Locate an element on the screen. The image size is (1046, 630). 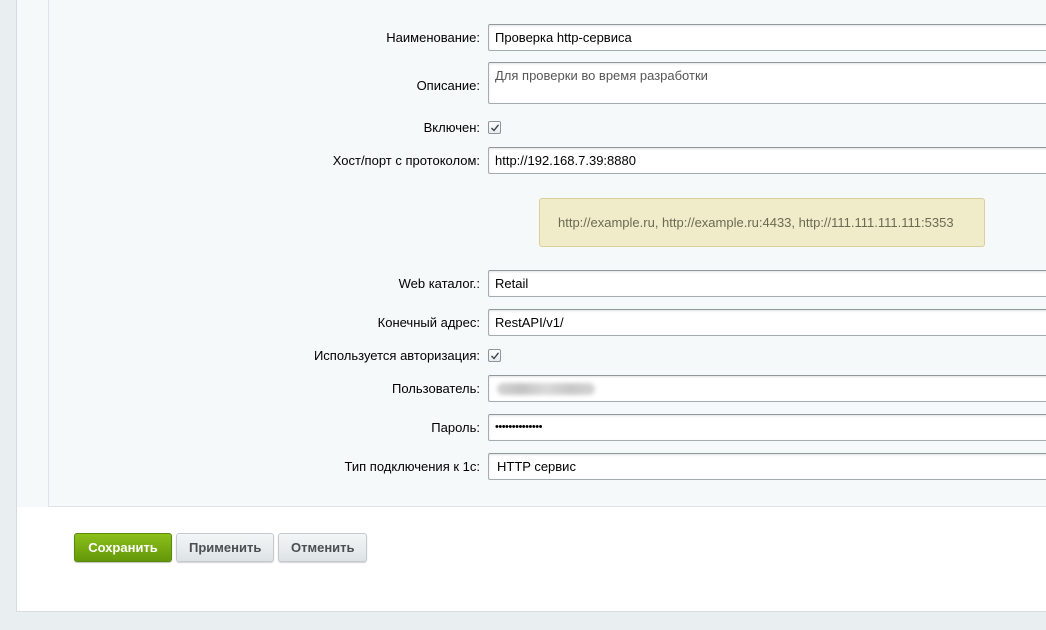
name-label: Наименование: is located at coordinates (433, 37).